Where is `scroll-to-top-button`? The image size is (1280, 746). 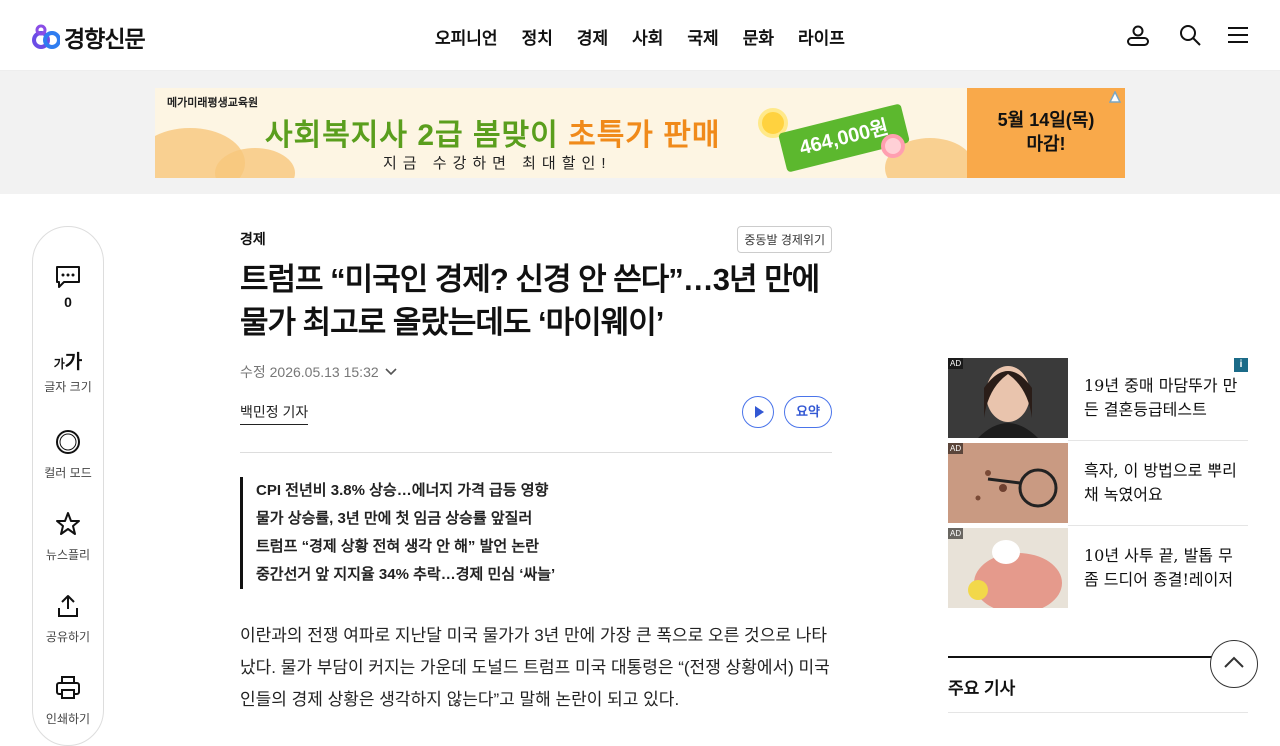
scroll-to-top-button is located at coordinates (1234, 664).